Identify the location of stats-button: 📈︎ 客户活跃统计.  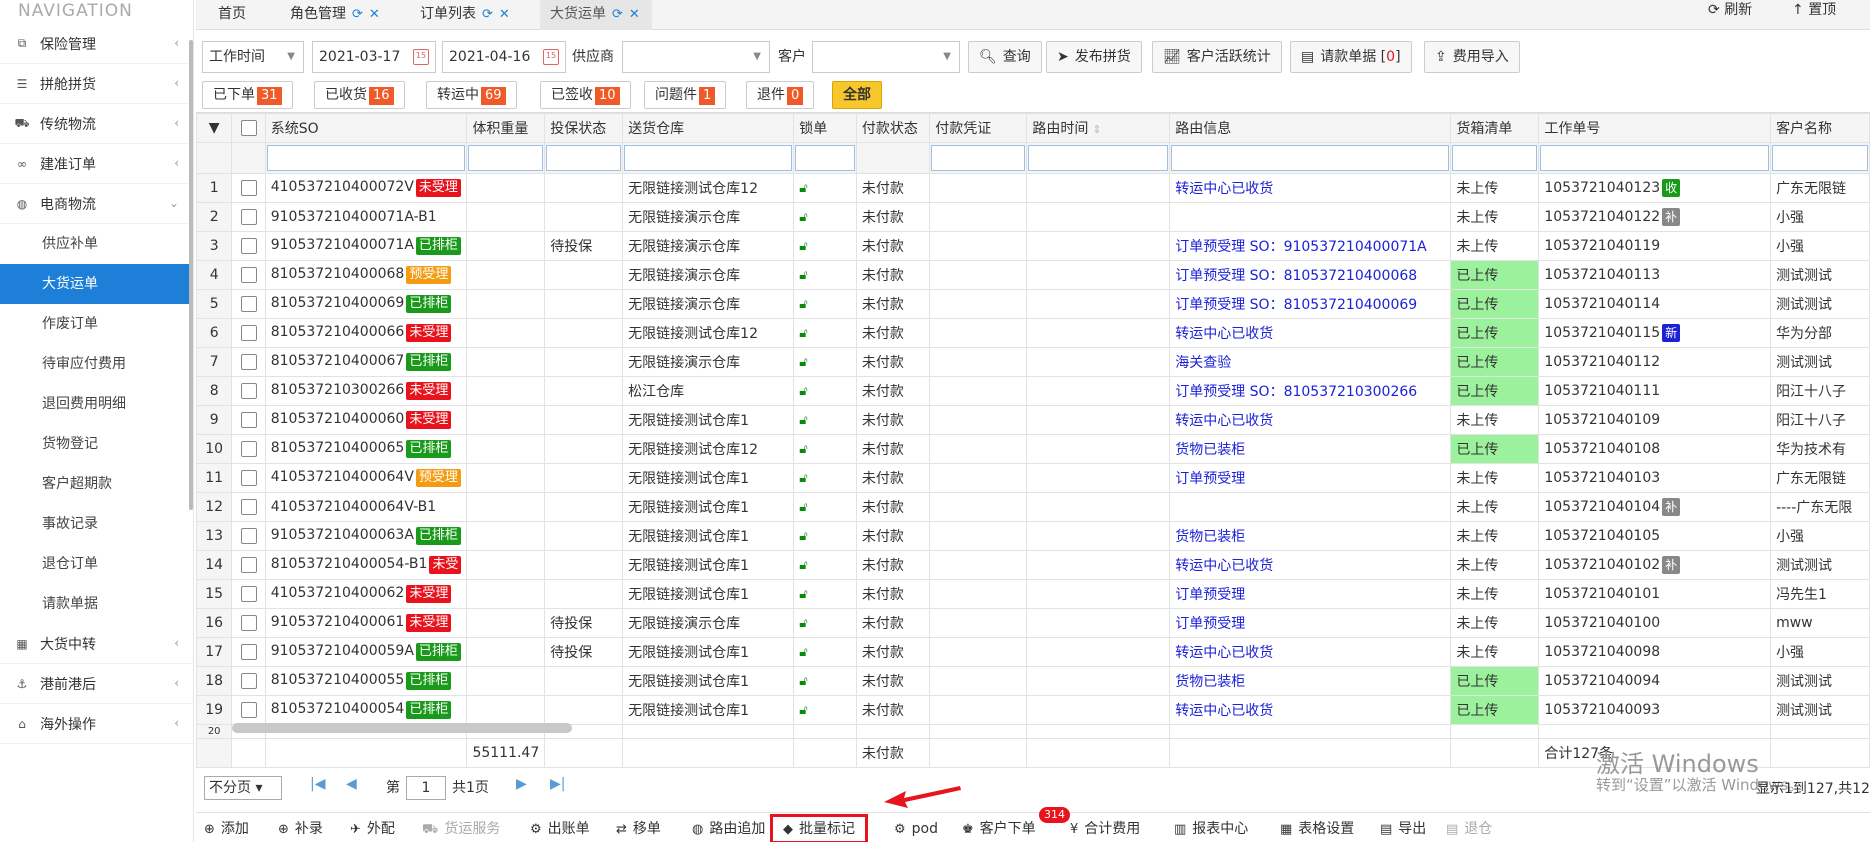
(1217, 57).